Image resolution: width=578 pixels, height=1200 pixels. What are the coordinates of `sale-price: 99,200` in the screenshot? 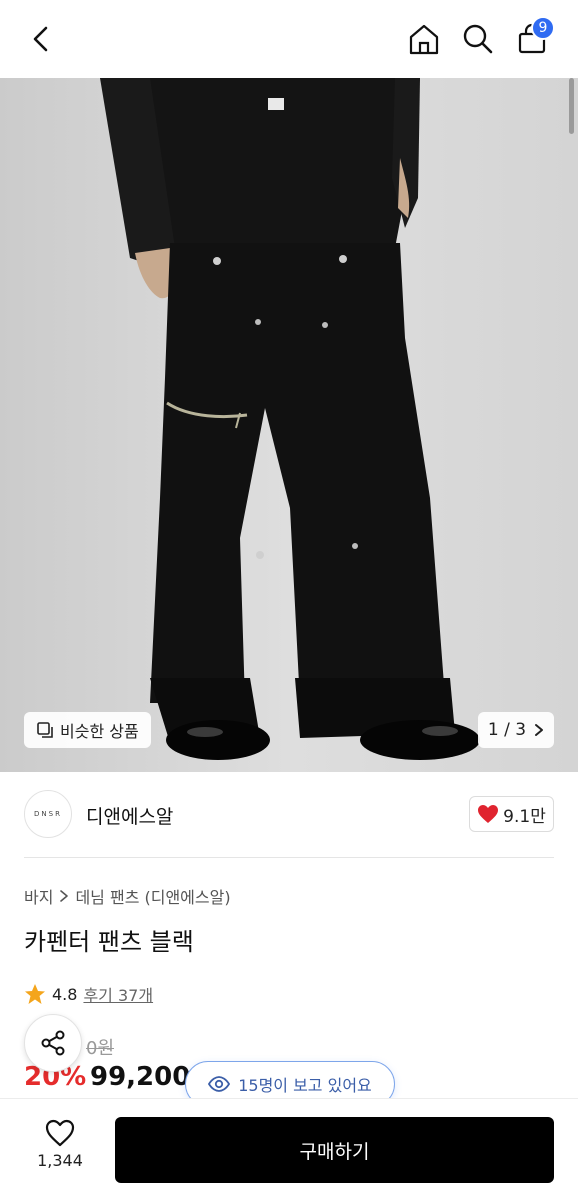 It's located at (140, 1077).